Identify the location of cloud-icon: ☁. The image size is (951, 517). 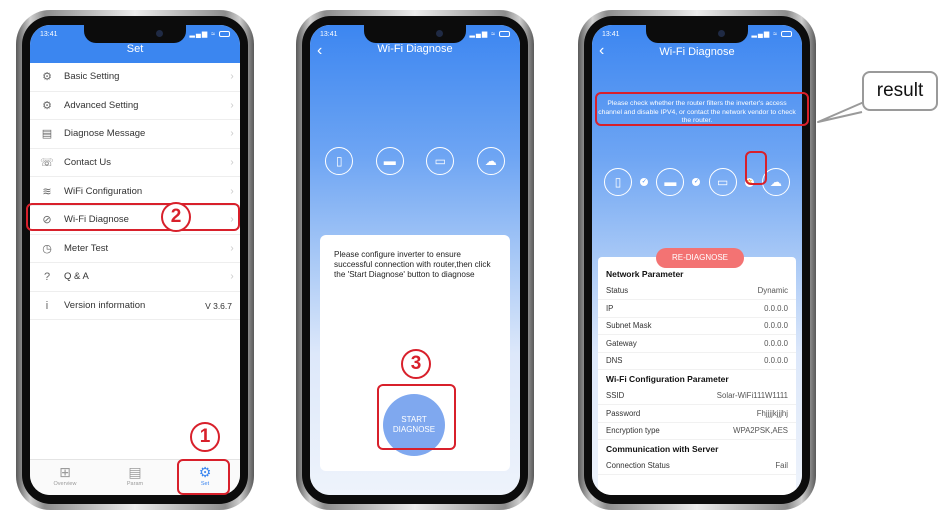
(490, 161).